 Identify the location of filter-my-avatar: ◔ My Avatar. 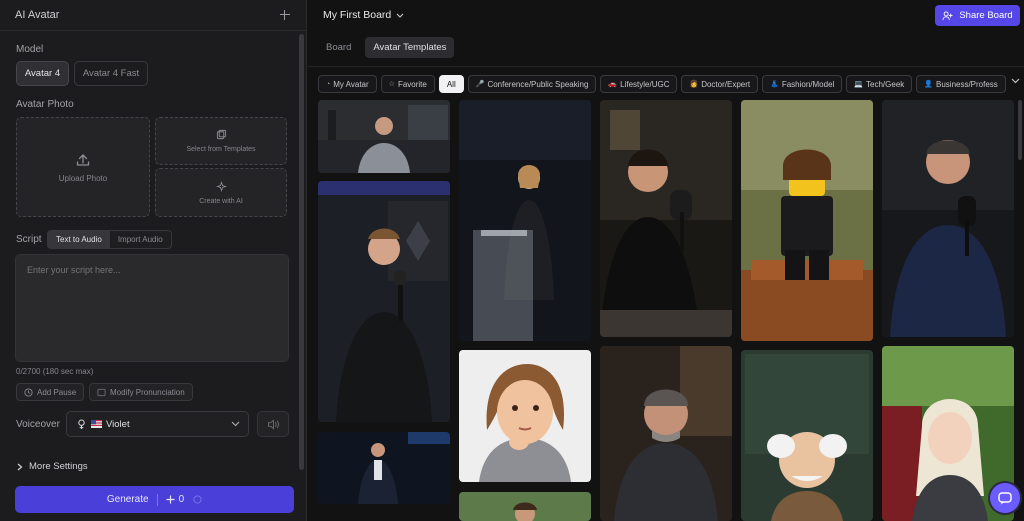
(347, 84).